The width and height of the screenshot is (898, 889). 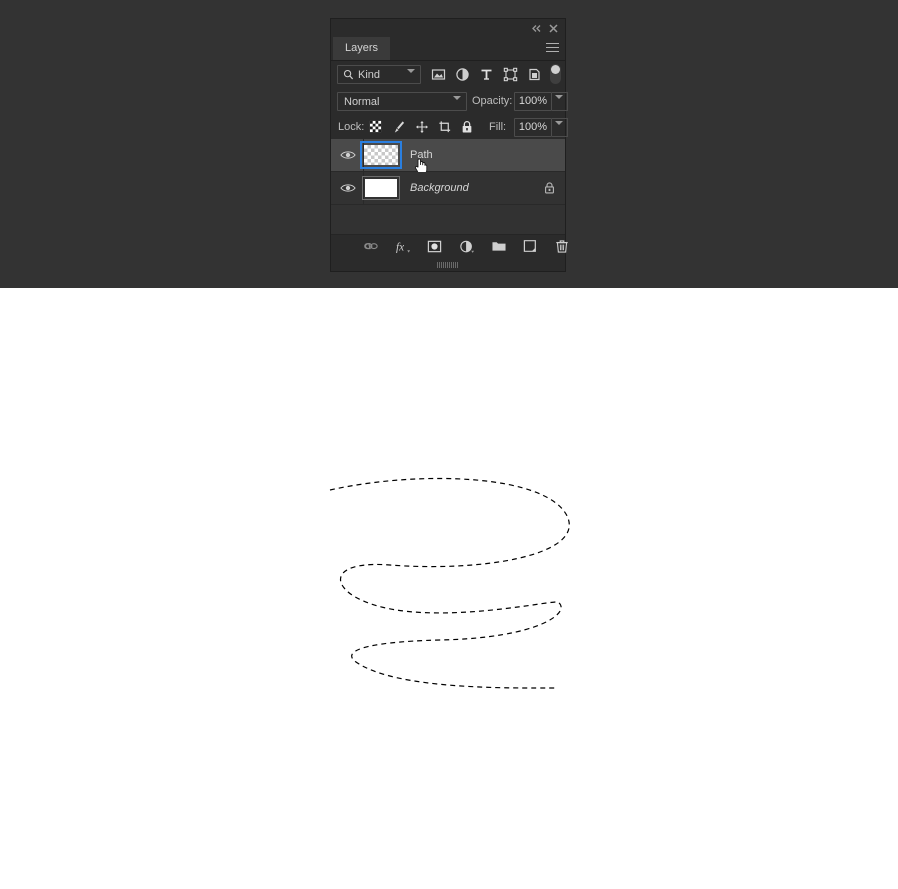 I want to click on layer-name: Background, so click(x=439, y=188).